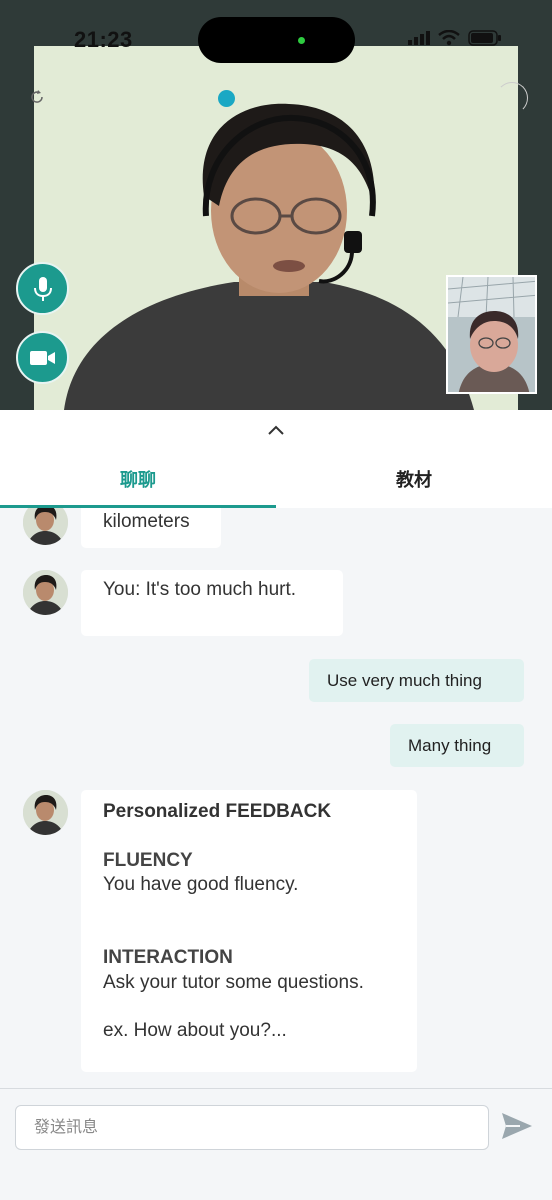 Image resolution: width=552 pixels, height=1200 pixels. Describe the element at coordinates (416, 680) in the screenshot. I see `user-message: Use very much thing` at that location.